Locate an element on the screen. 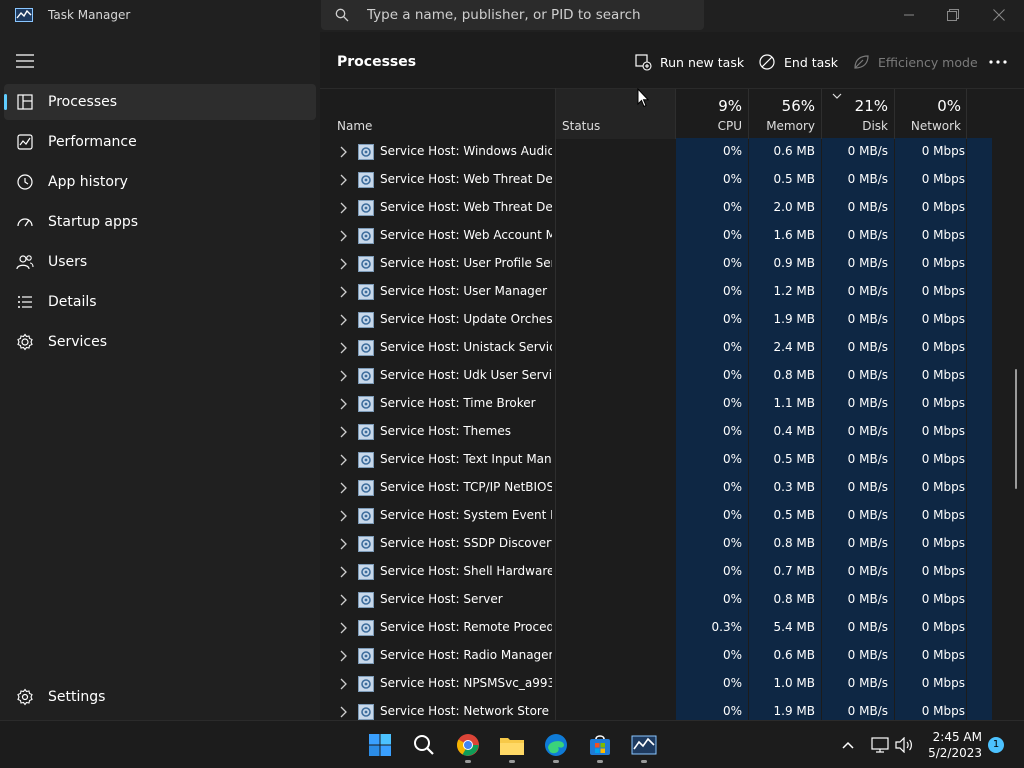  efficiency-mode-button: Efficiency mode is located at coordinates (915, 62).